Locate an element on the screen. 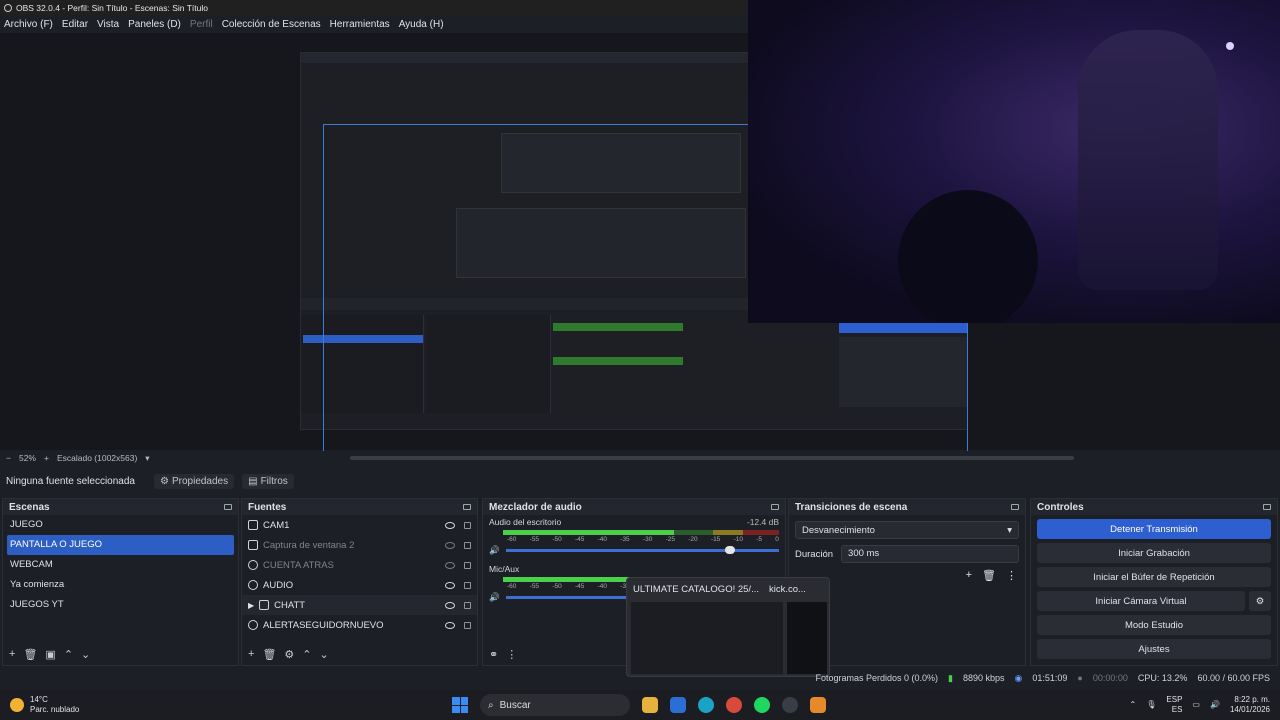 The width and height of the screenshot is (1280, 720). virtual-camera-button: Iniciar Cámara Virtual is located at coordinates (1141, 601).